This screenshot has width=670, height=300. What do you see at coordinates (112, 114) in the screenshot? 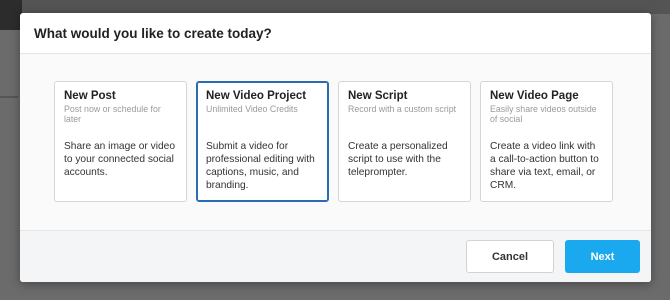
I see `card-subtitle: Post now or schedule for later` at bounding box center [112, 114].